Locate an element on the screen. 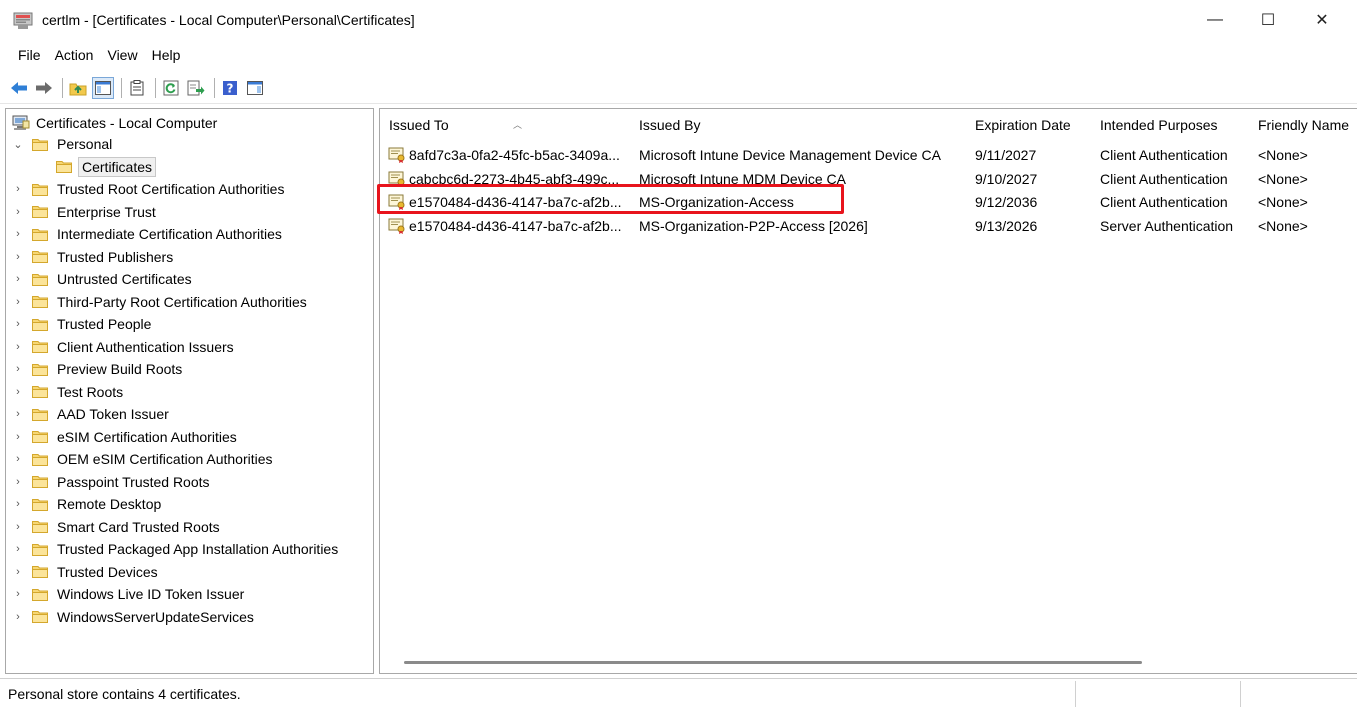  minimize-button: — is located at coordinates (1215, 20).